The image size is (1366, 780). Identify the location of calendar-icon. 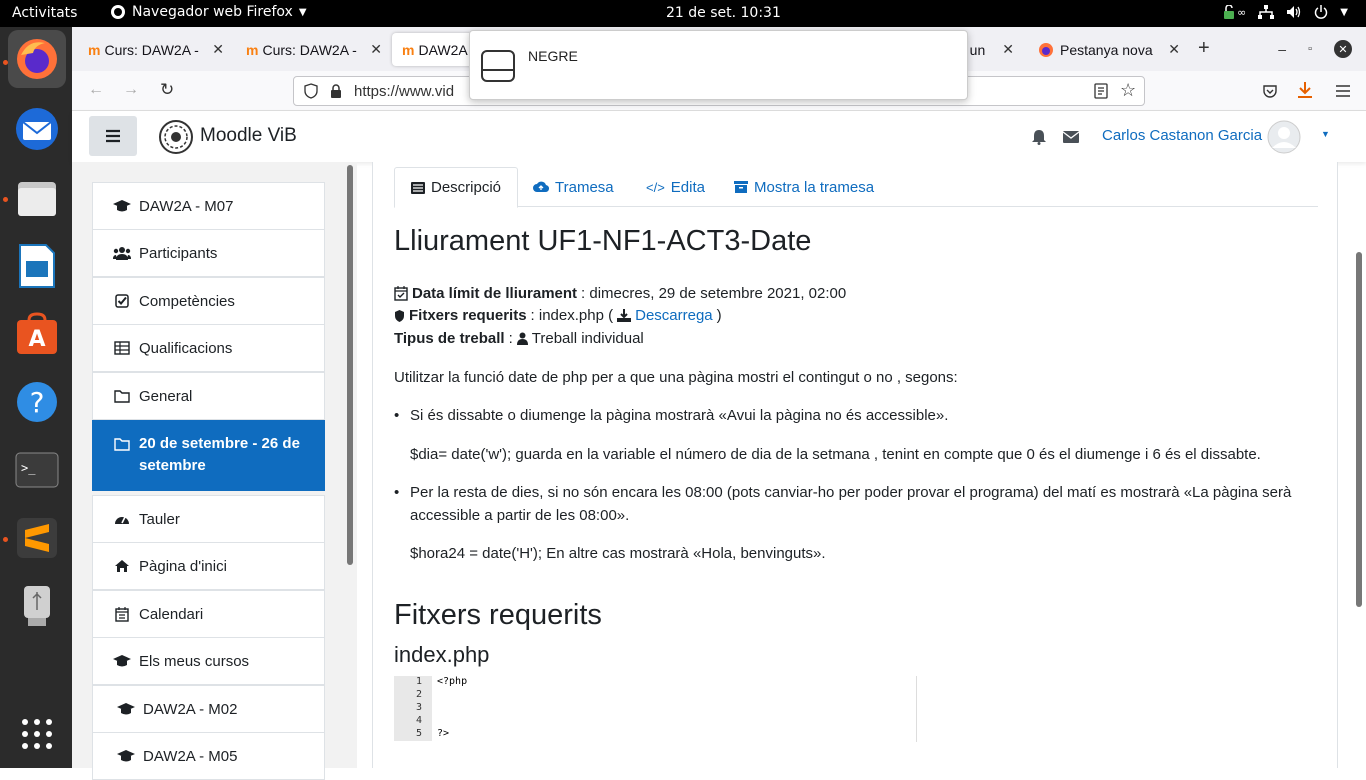
(122, 614).